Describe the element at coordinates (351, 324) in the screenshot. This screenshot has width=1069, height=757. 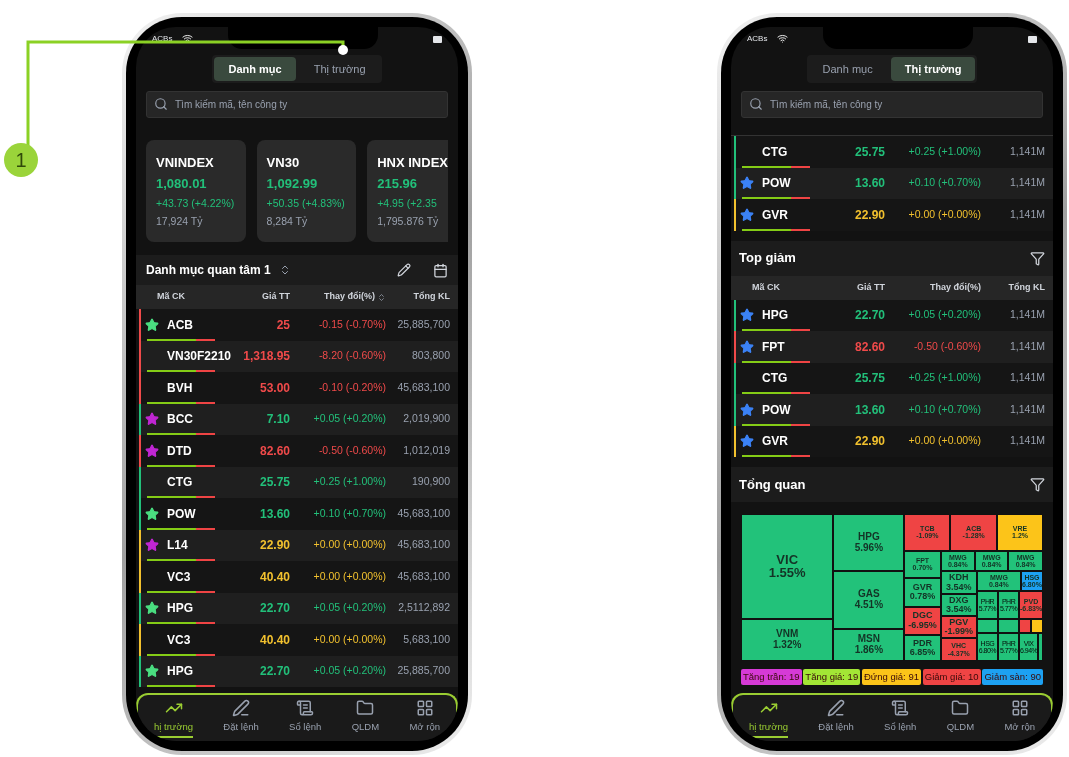
I see `price-change: -0.15 (-0.70%)` at that location.